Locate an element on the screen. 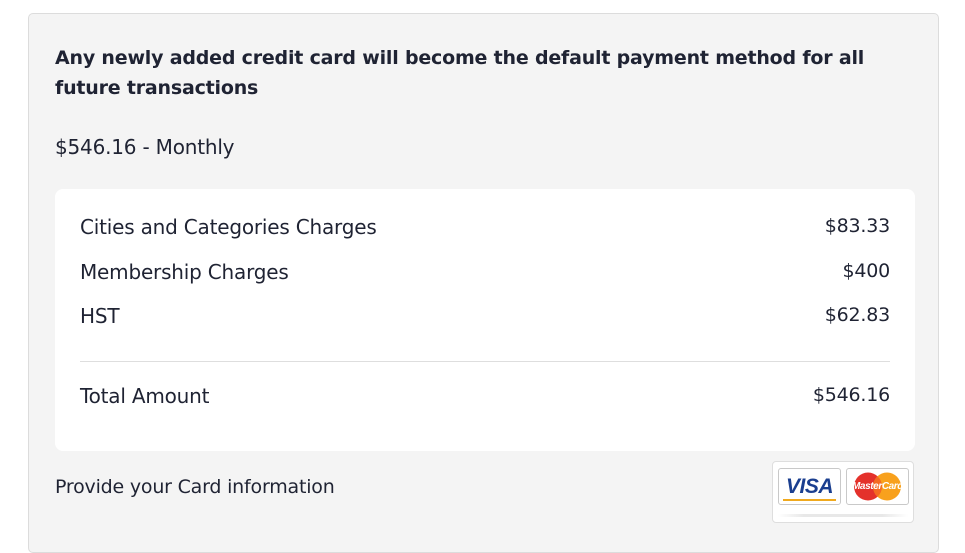 The width and height of the screenshot is (965, 553). visa-wordmark: VISA is located at coordinates (809, 486).